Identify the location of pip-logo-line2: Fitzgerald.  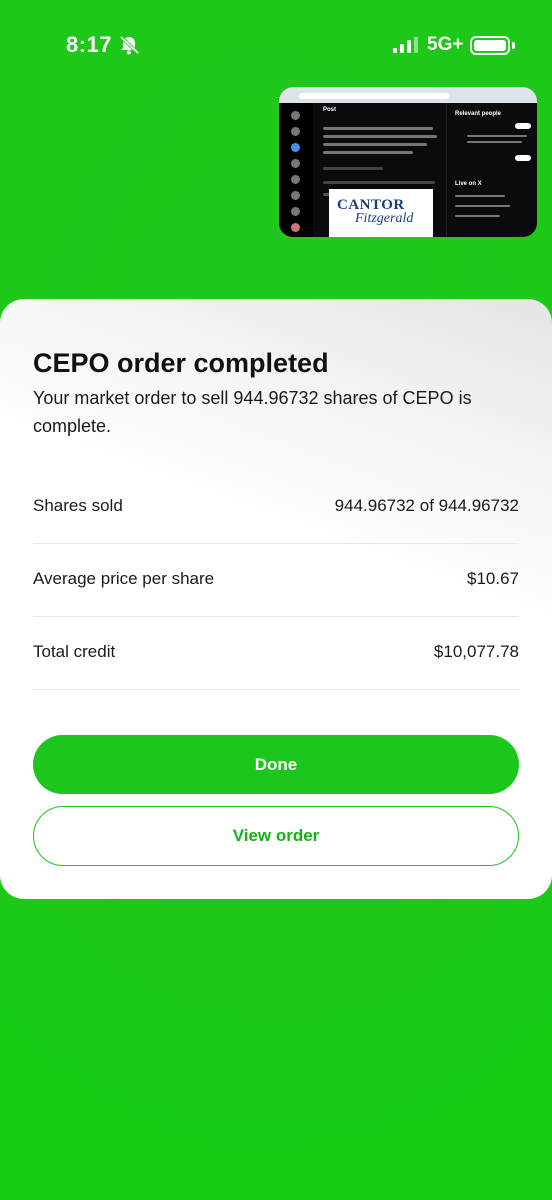
(384, 218).